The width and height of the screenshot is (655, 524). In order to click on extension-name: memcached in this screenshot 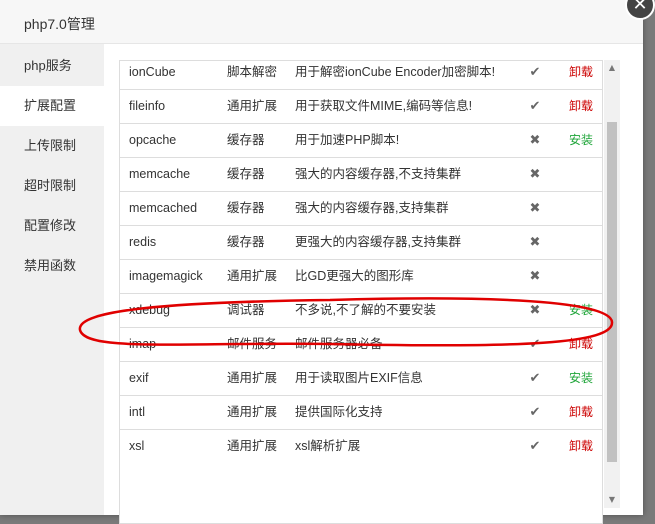, I will do `click(163, 208)`.